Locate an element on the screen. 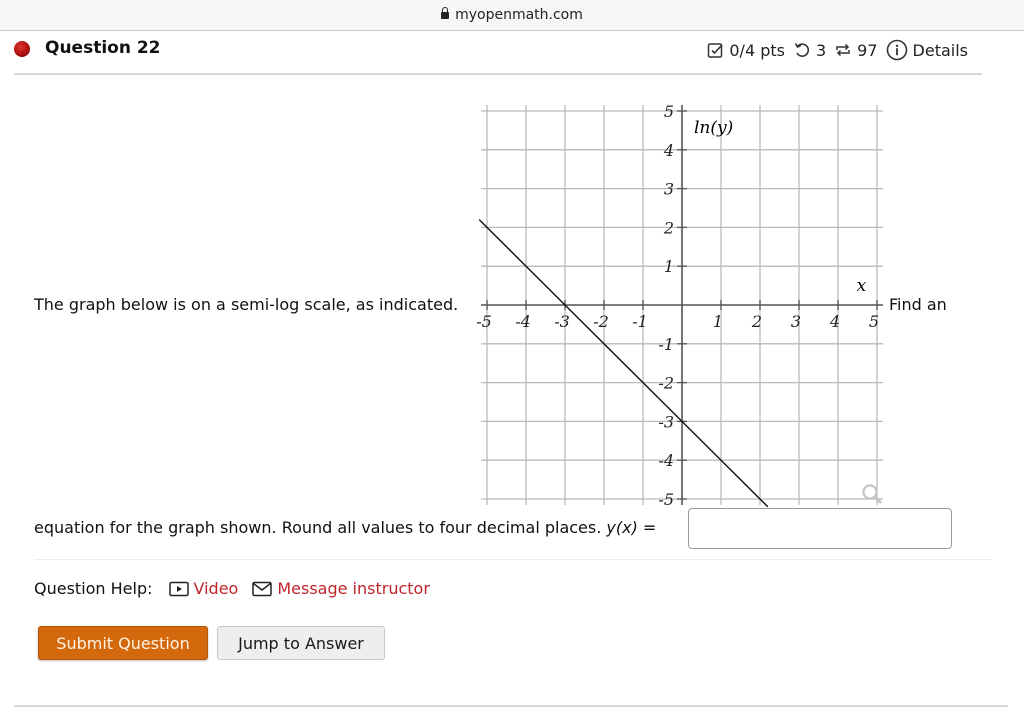  video-link: Video is located at coordinates (203, 588).